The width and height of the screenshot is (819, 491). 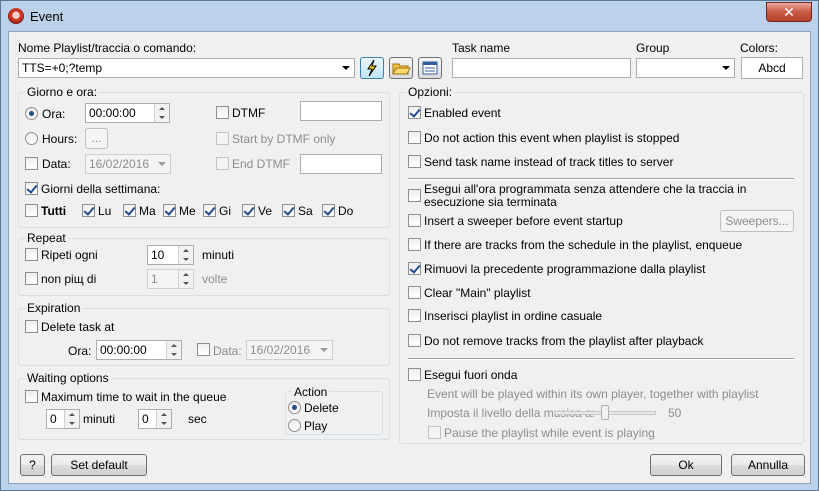 What do you see at coordinates (169, 210) in the screenshot?
I see `day-checkbox-me` at bounding box center [169, 210].